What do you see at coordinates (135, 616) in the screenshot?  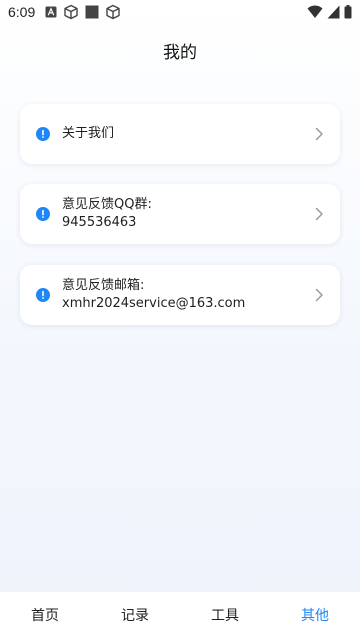 I see `nav-item-records: 记录` at bounding box center [135, 616].